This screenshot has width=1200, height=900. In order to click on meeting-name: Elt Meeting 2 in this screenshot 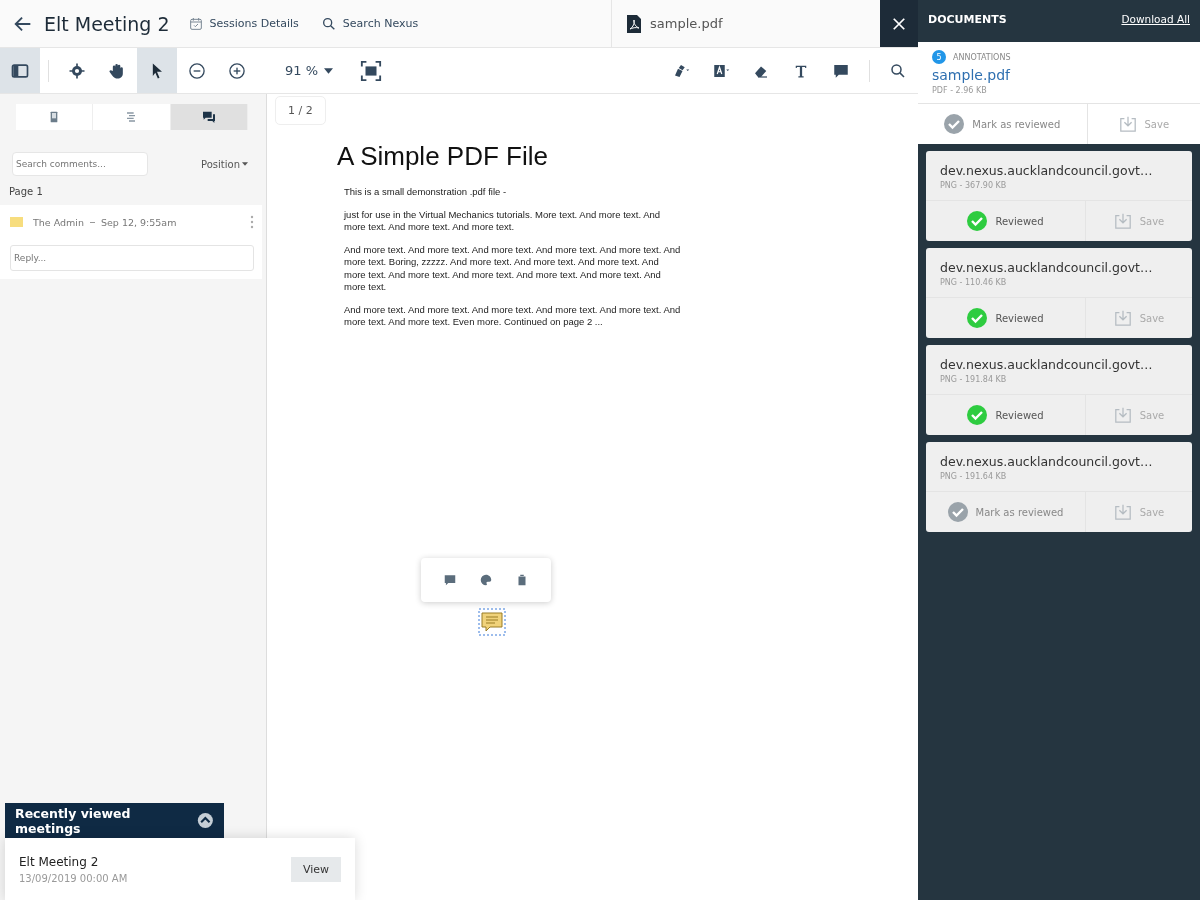, I will do `click(59, 861)`.